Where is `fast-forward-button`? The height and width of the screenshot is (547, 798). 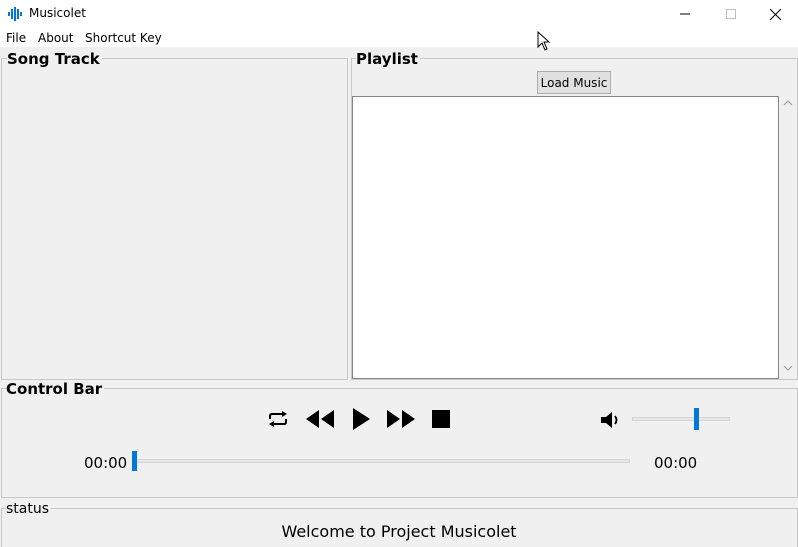 fast-forward-button is located at coordinates (401, 419).